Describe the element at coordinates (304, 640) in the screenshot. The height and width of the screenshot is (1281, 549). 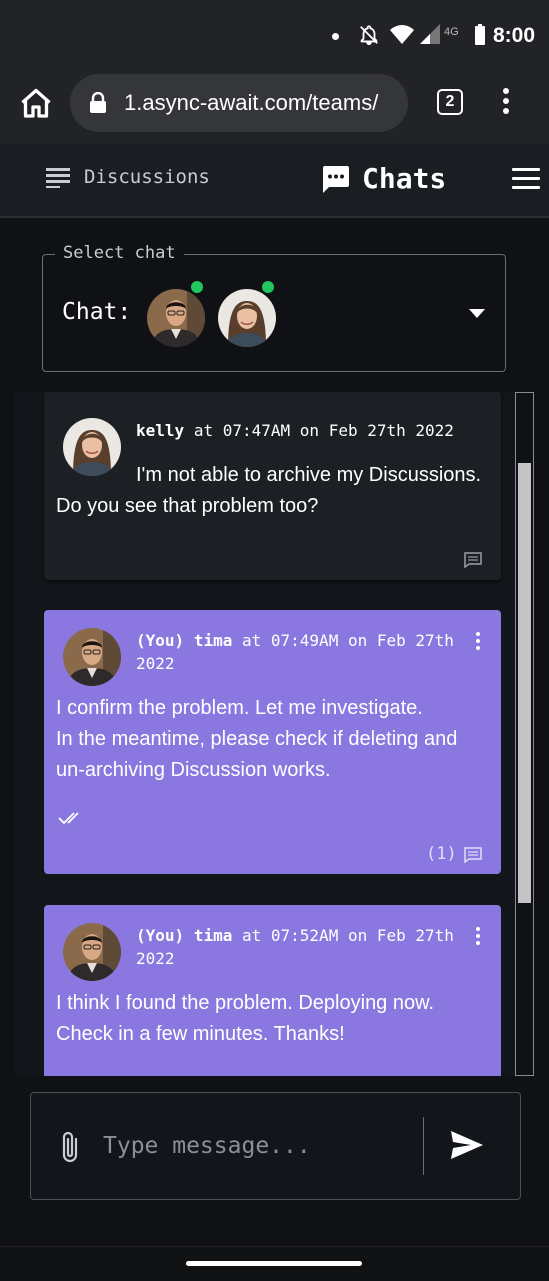
I see `message-time: 07:49AM` at that location.